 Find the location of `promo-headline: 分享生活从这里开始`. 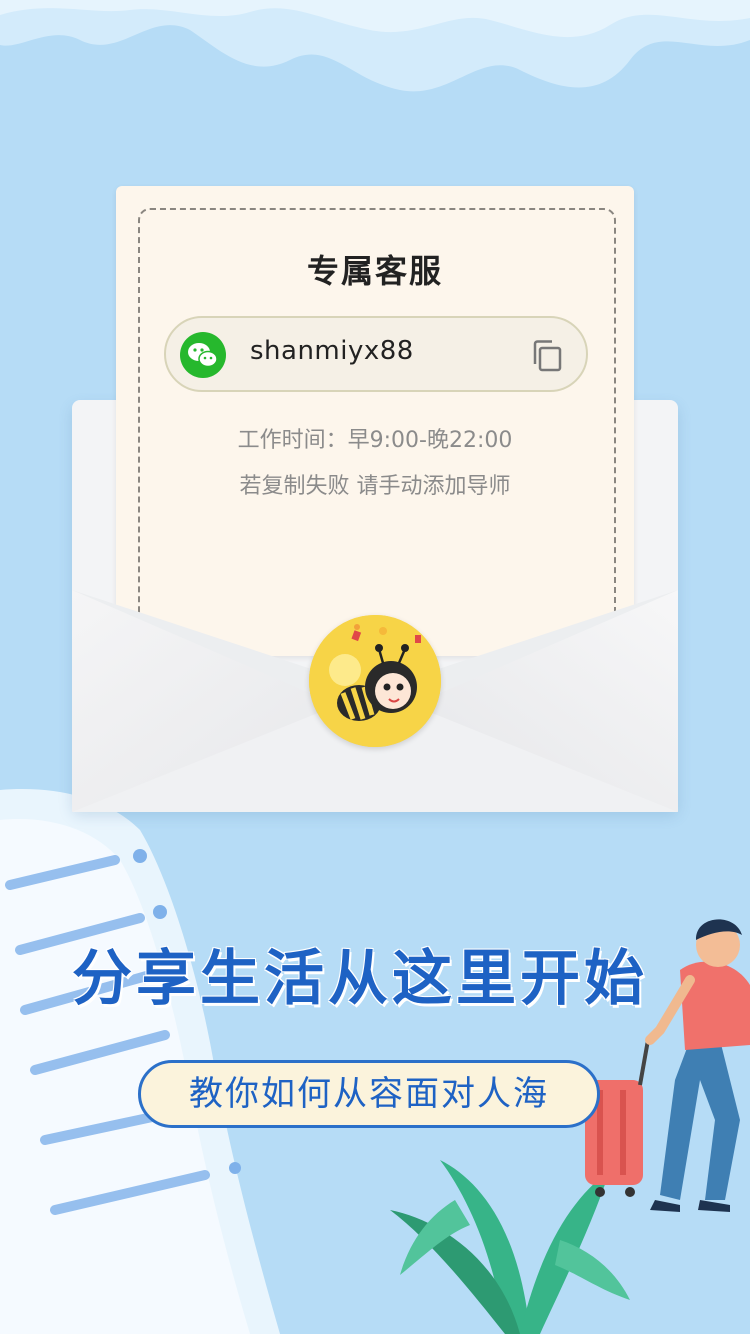

promo-headline: 分享生活从这里开始 is located at coordinates (360, 979).